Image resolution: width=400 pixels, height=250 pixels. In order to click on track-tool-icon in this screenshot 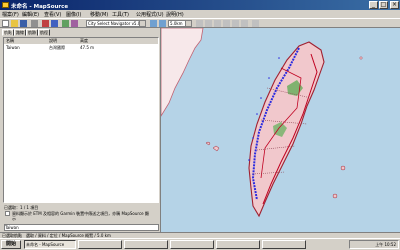, I will do `click(235, 23)`.